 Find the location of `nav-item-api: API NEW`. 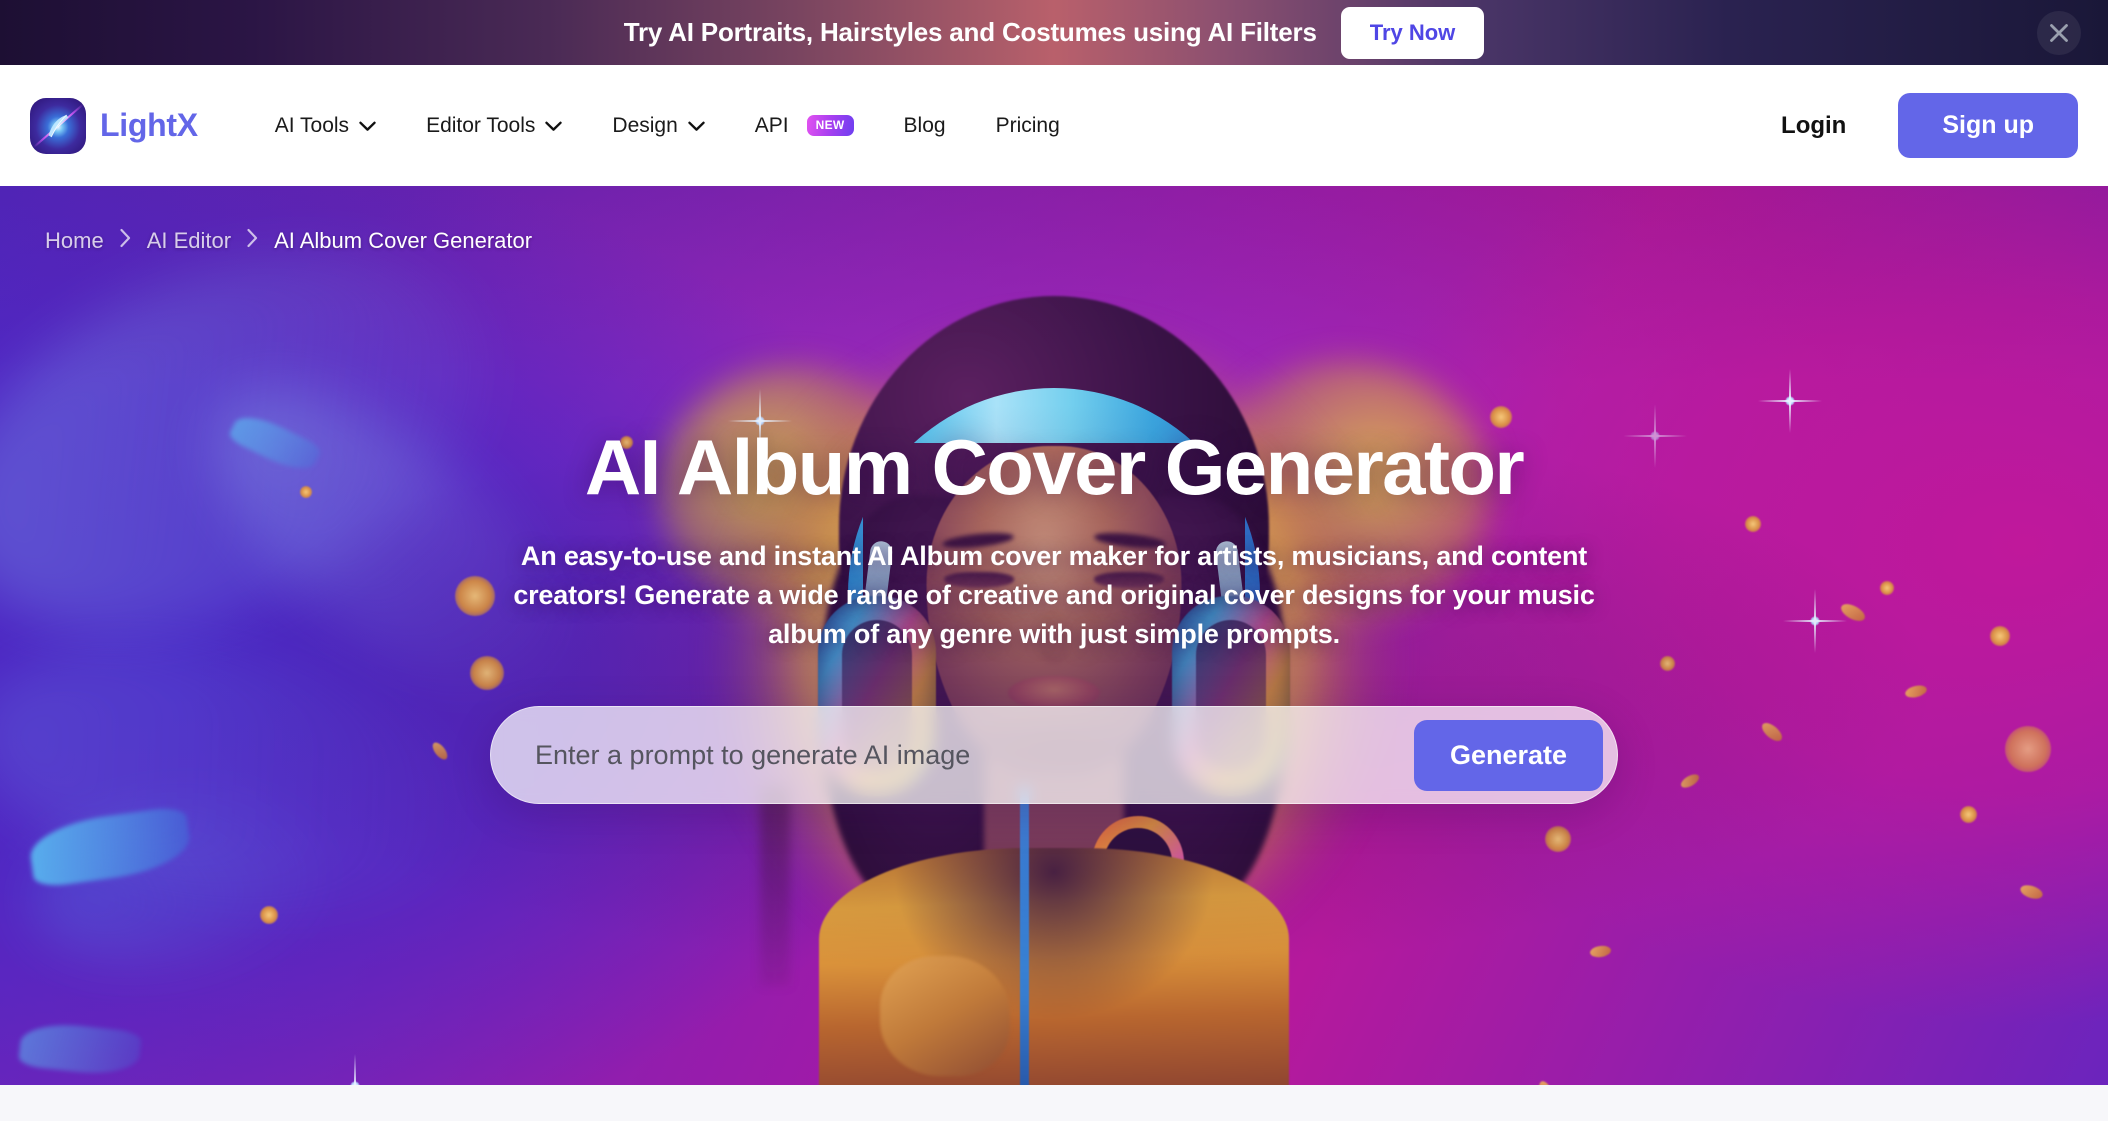

nav-item-api: API NEW is located at coordinates (804, 126).